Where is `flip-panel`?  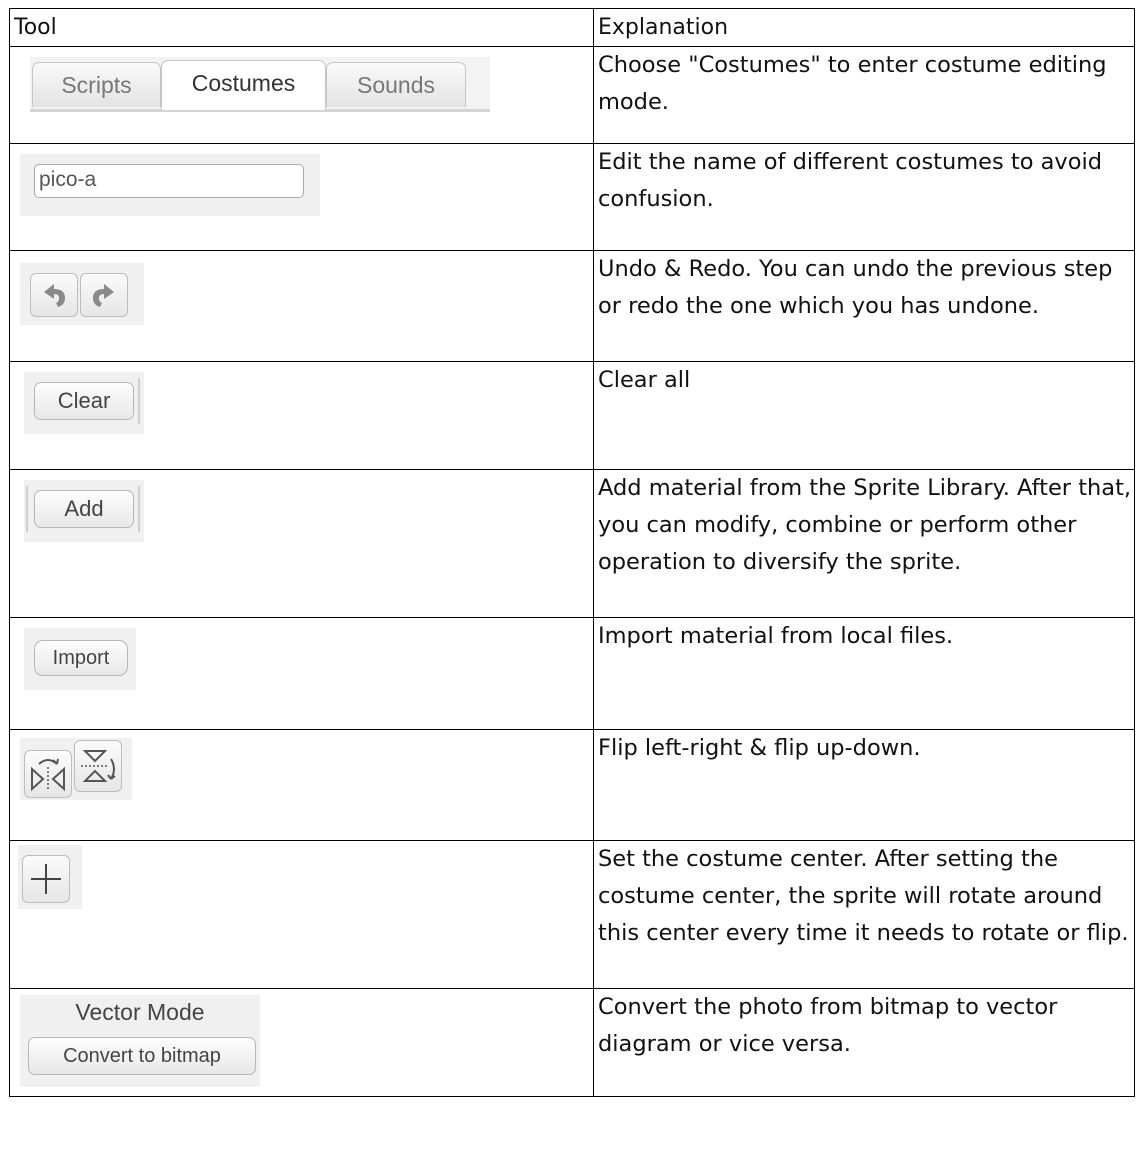
flip-panel is located at coordinates (76, 769).